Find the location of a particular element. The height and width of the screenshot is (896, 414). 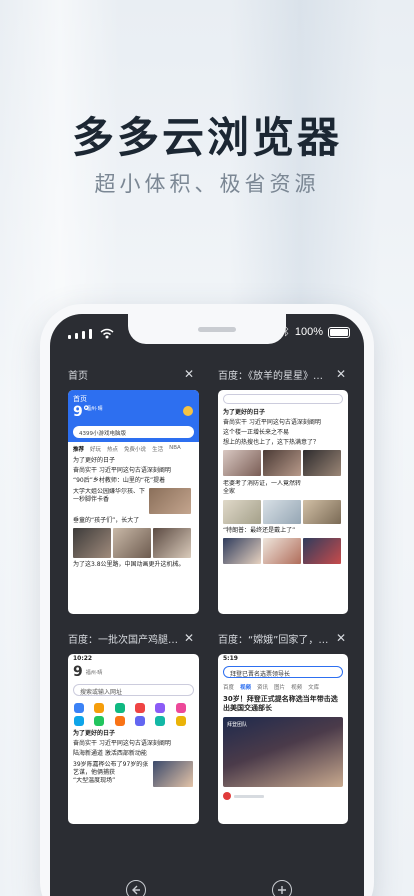

hero-title: 多多云浏览器 is located at coordinates (206, 137).